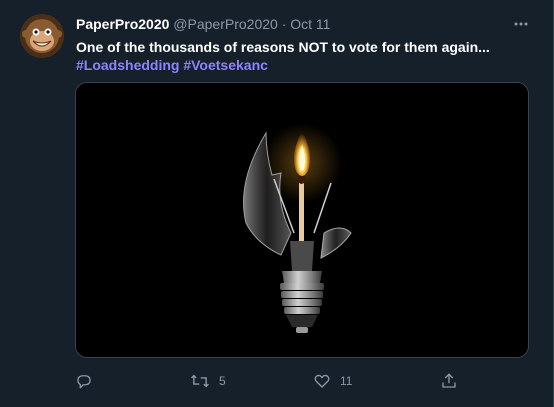  Describe the element at coordinates (127, 65) in the screenshot. I see `hashtag-loadshedding: #Loadshedding` at that location.